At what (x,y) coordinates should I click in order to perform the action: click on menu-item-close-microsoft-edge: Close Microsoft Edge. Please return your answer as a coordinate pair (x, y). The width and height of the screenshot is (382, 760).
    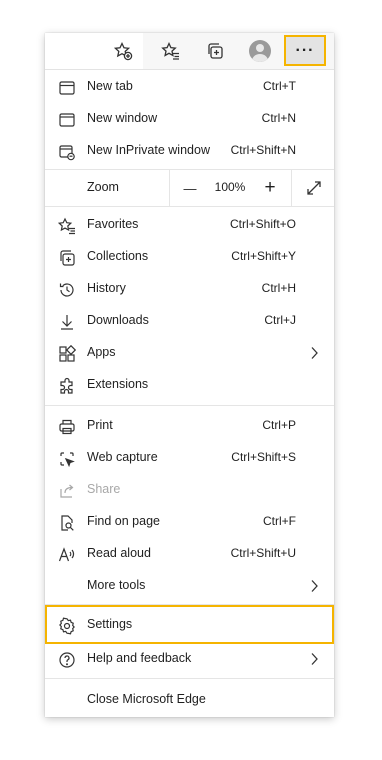
    Looking at the image, I should click on (189, 700).